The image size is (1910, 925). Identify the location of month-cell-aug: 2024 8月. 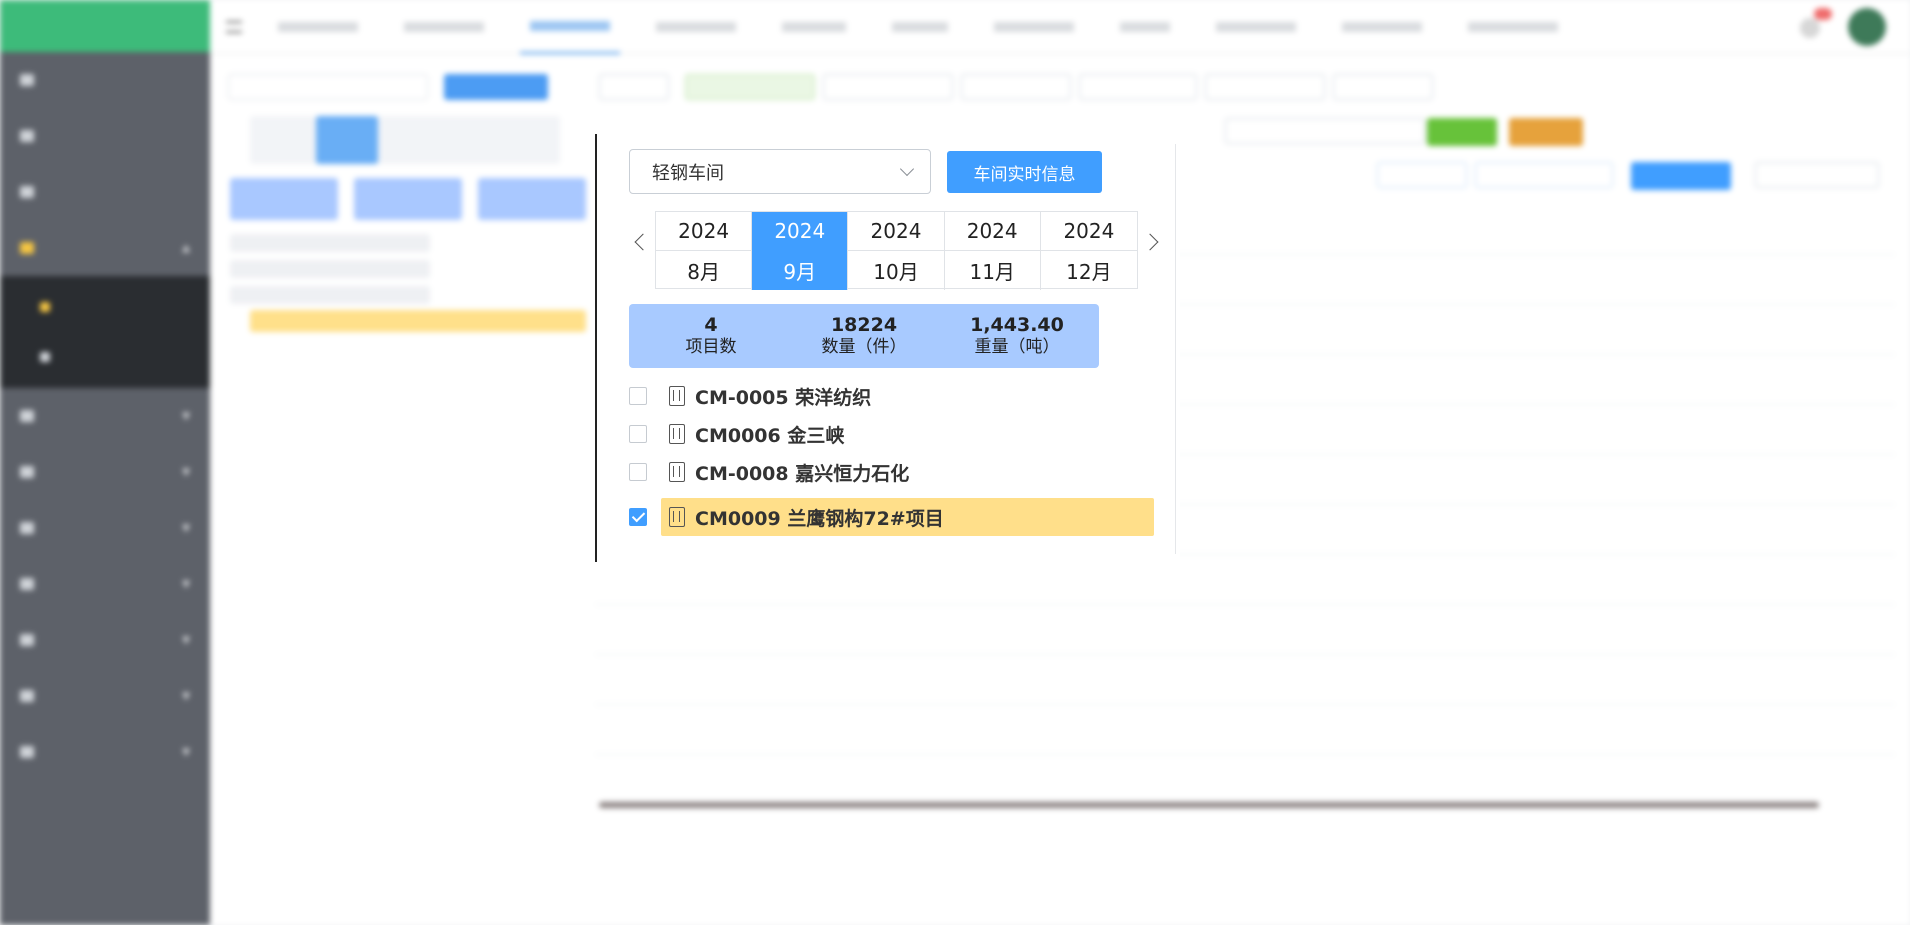
(704, 251).